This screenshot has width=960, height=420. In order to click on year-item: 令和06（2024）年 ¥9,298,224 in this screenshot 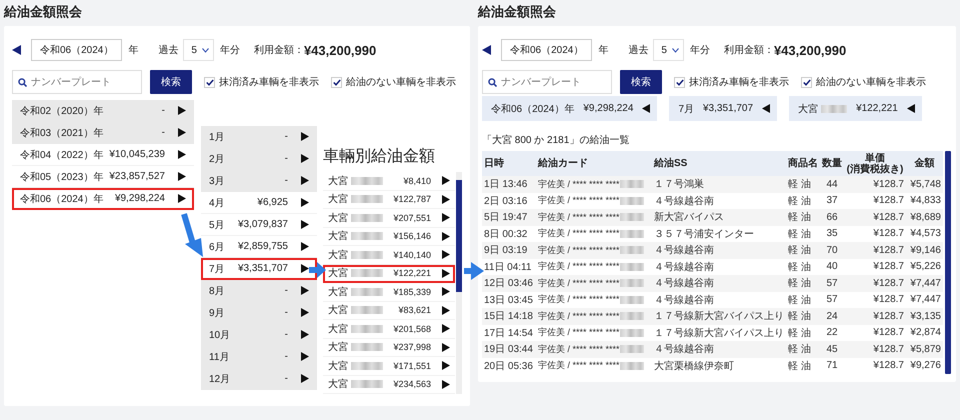, I will do `click(103, 199)`.